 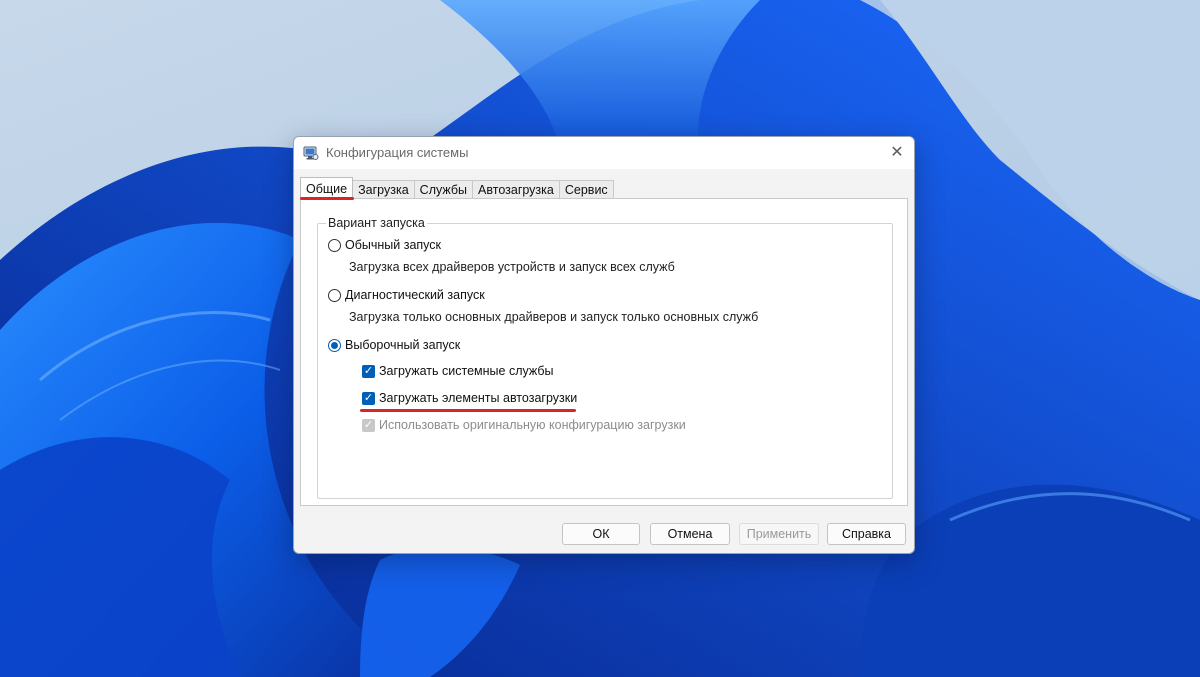 What do you see at coordinates (601, 534) in the screenshot?
I see `ok-button: ОК` at bounding box center [601, 534].